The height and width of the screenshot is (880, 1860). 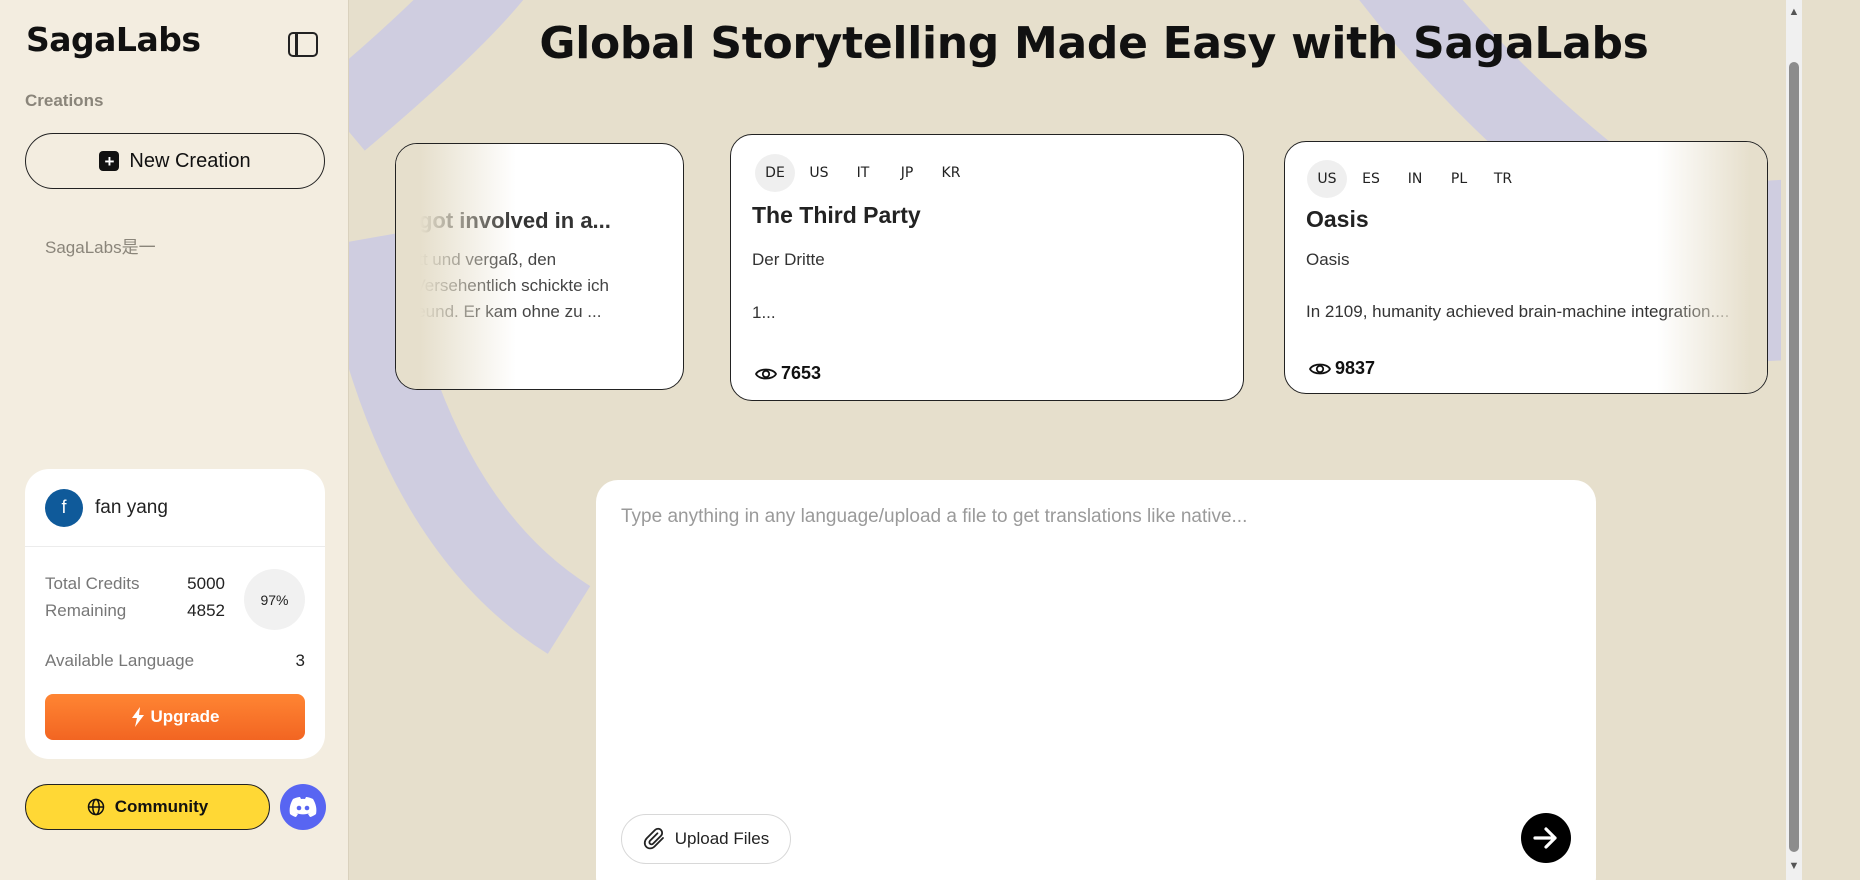 I want to click on send-button, so click(x=1546, y=838).